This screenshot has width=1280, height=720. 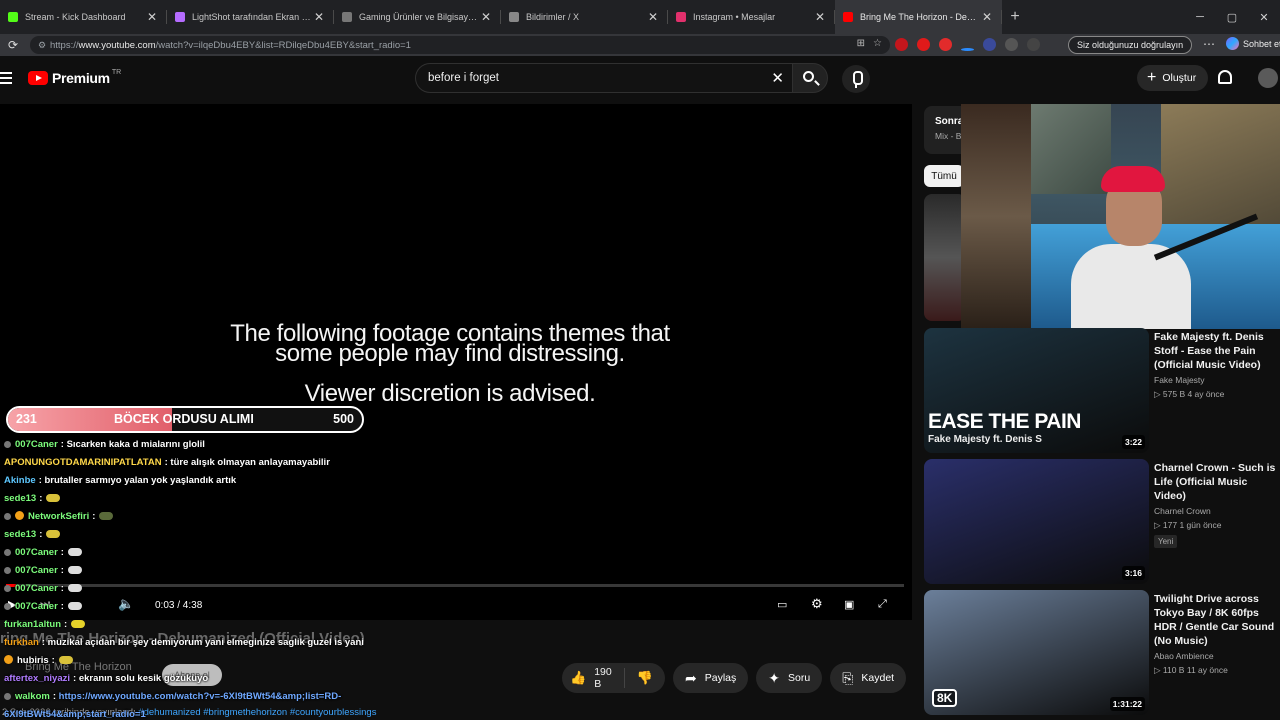 I want to click on webcam-overlay, so click(x=1120, y=216).